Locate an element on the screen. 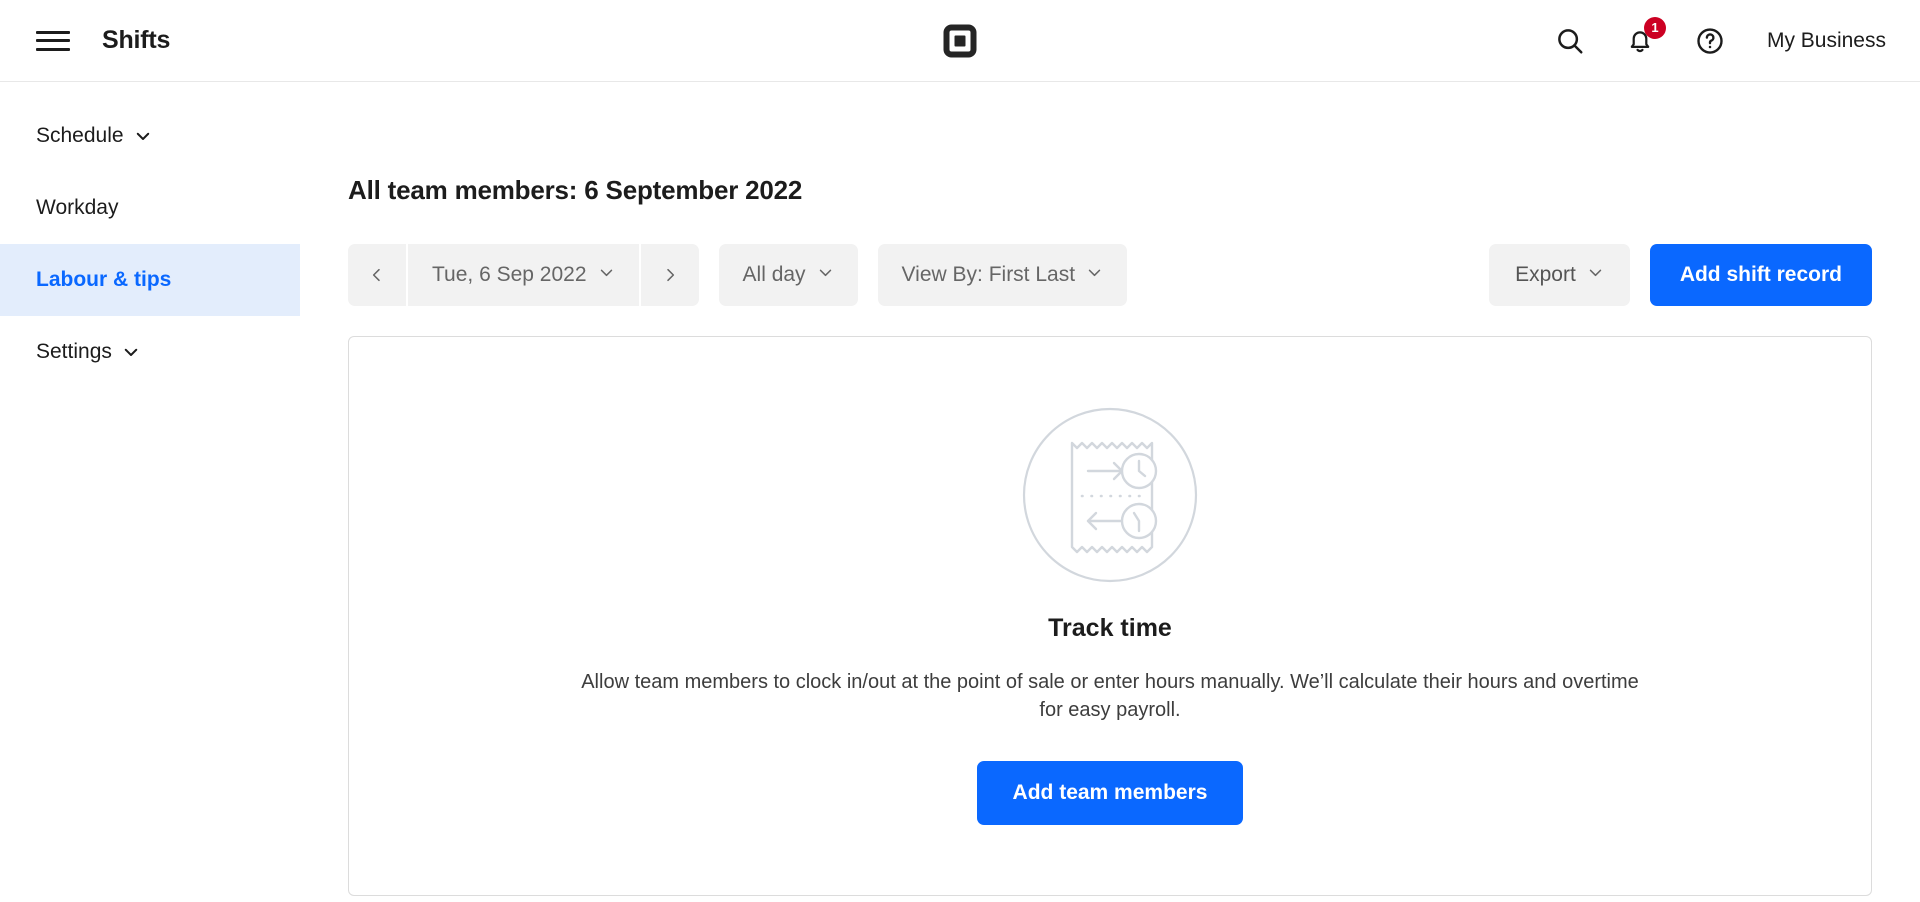 Image resolution: width=1920 pixels, height=902 pixels. next-day-button is located at coordinates (670, 275).